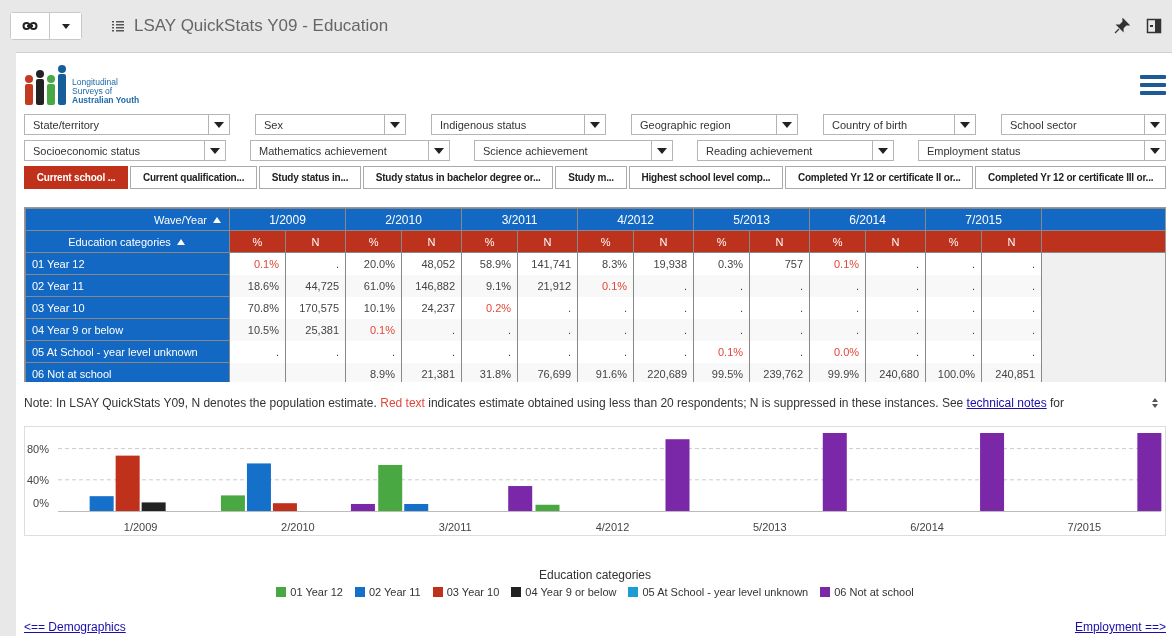  I want to click on legend-label: 06 Not at school, so click(874, 592).